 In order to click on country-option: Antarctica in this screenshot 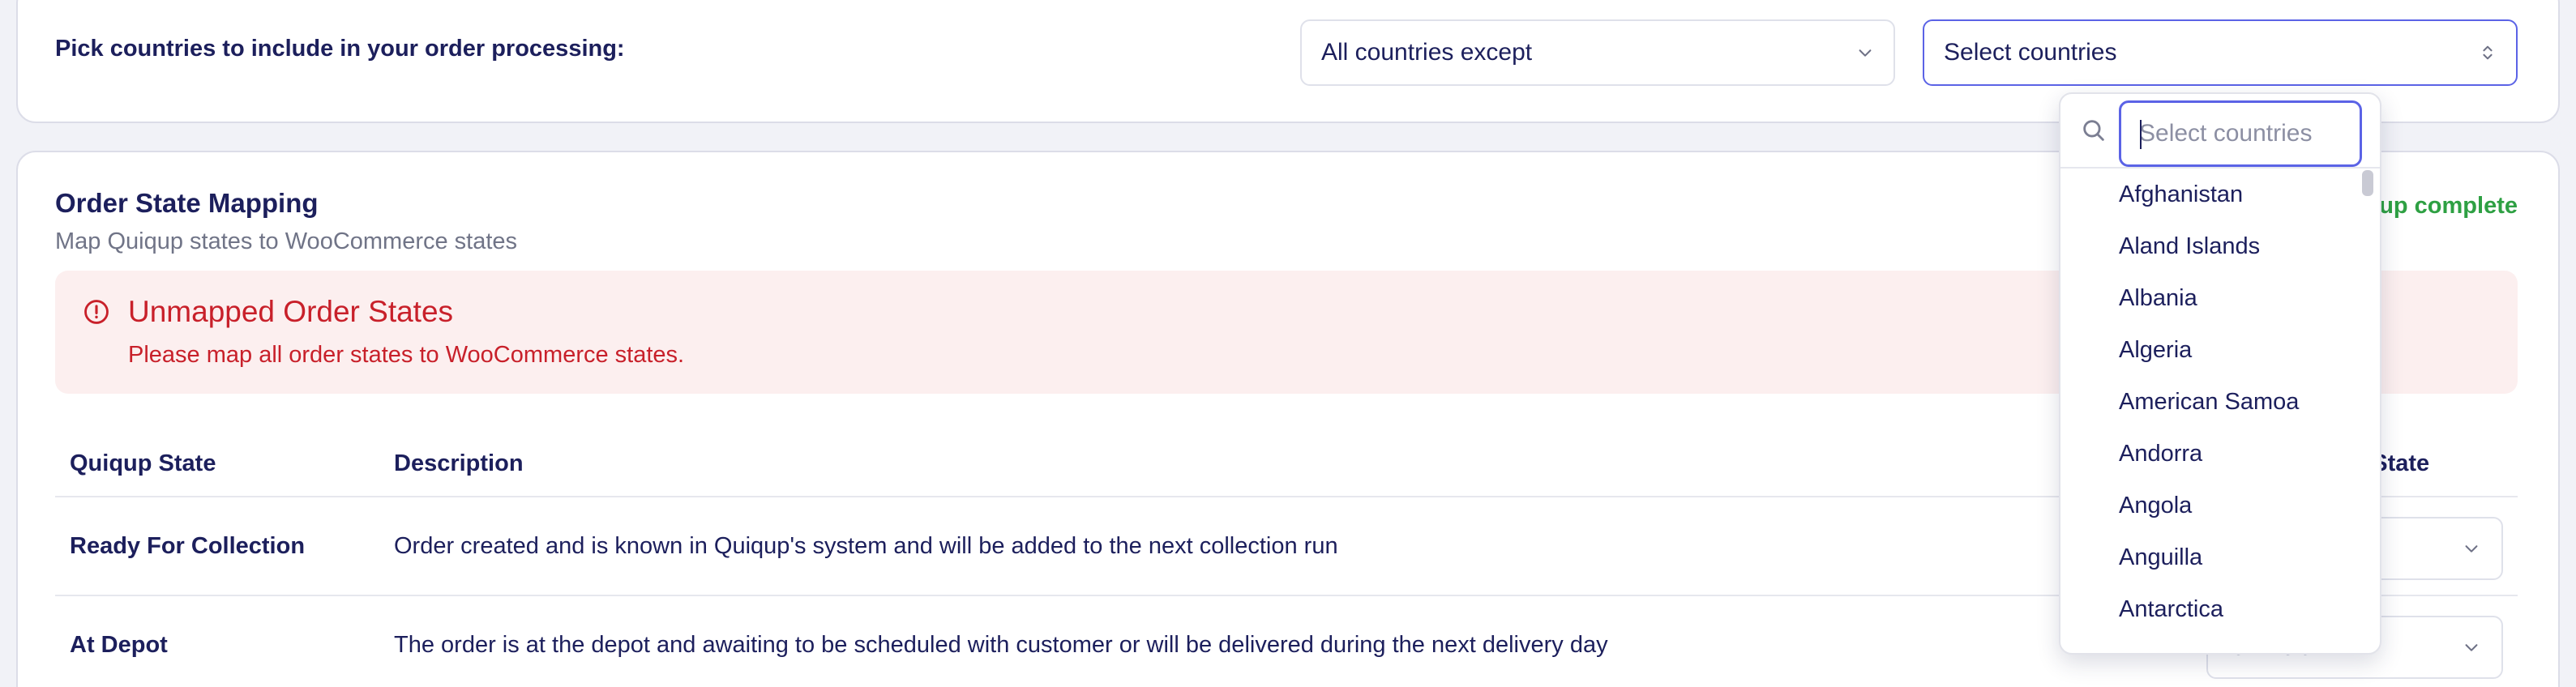, I will do `click(2220, 609)`.